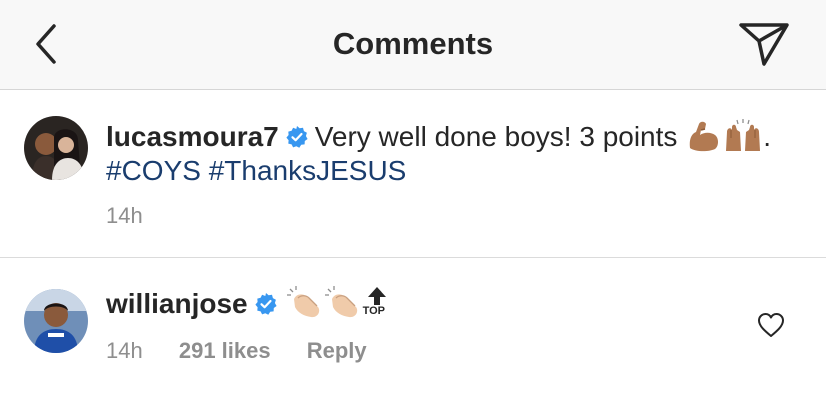  I want to click on back-button, so click(48, 44).